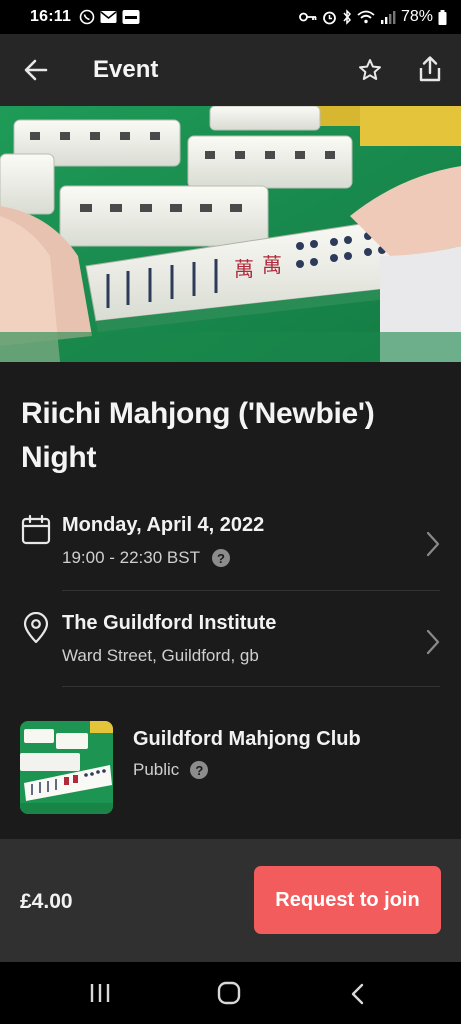  I want to click on group-avatar, so click(66, 767).